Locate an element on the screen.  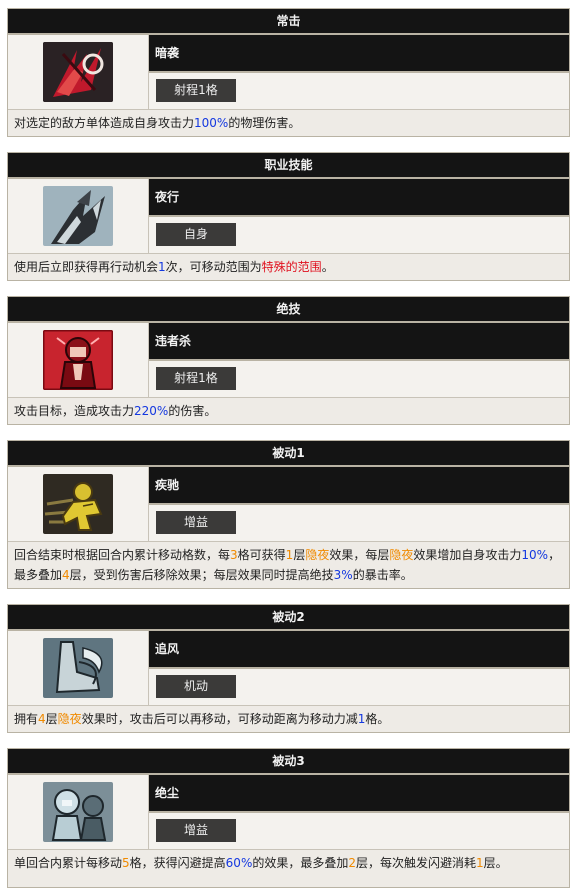
skill-description: 使用后立即获得再行动机会1次，可移动范围为特殊的范围。 is located at coordinates (288, 266).